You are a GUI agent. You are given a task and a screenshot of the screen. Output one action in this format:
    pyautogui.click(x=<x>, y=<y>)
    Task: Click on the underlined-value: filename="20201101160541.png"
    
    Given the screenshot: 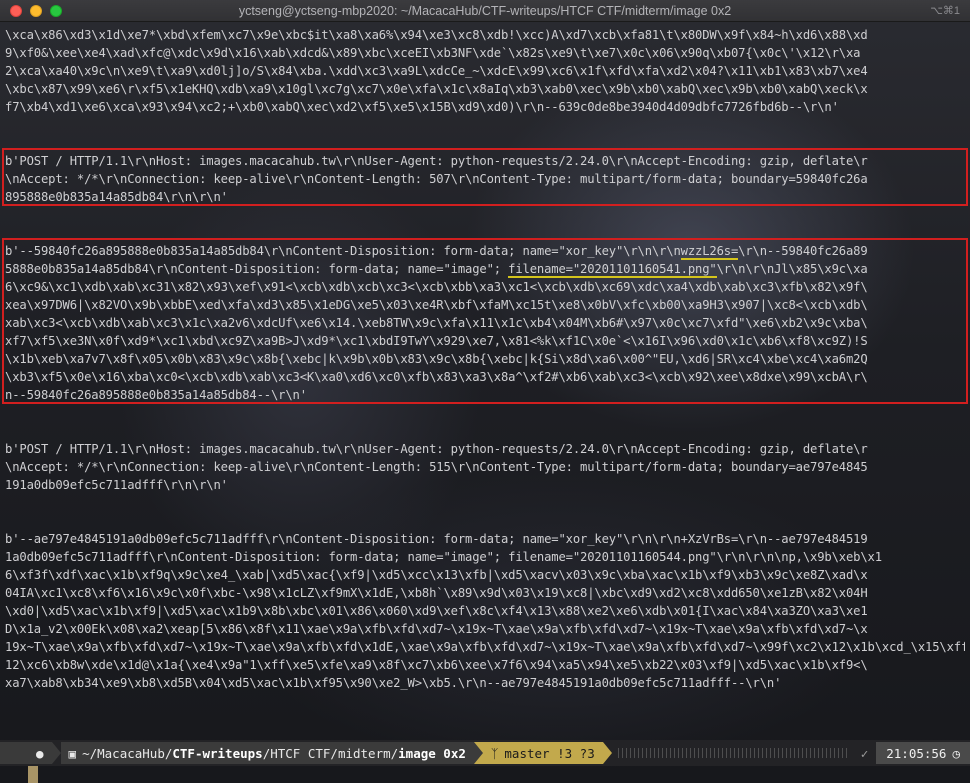 What is the action you would take?
    pyautogui.click(x=612, y=270)
    